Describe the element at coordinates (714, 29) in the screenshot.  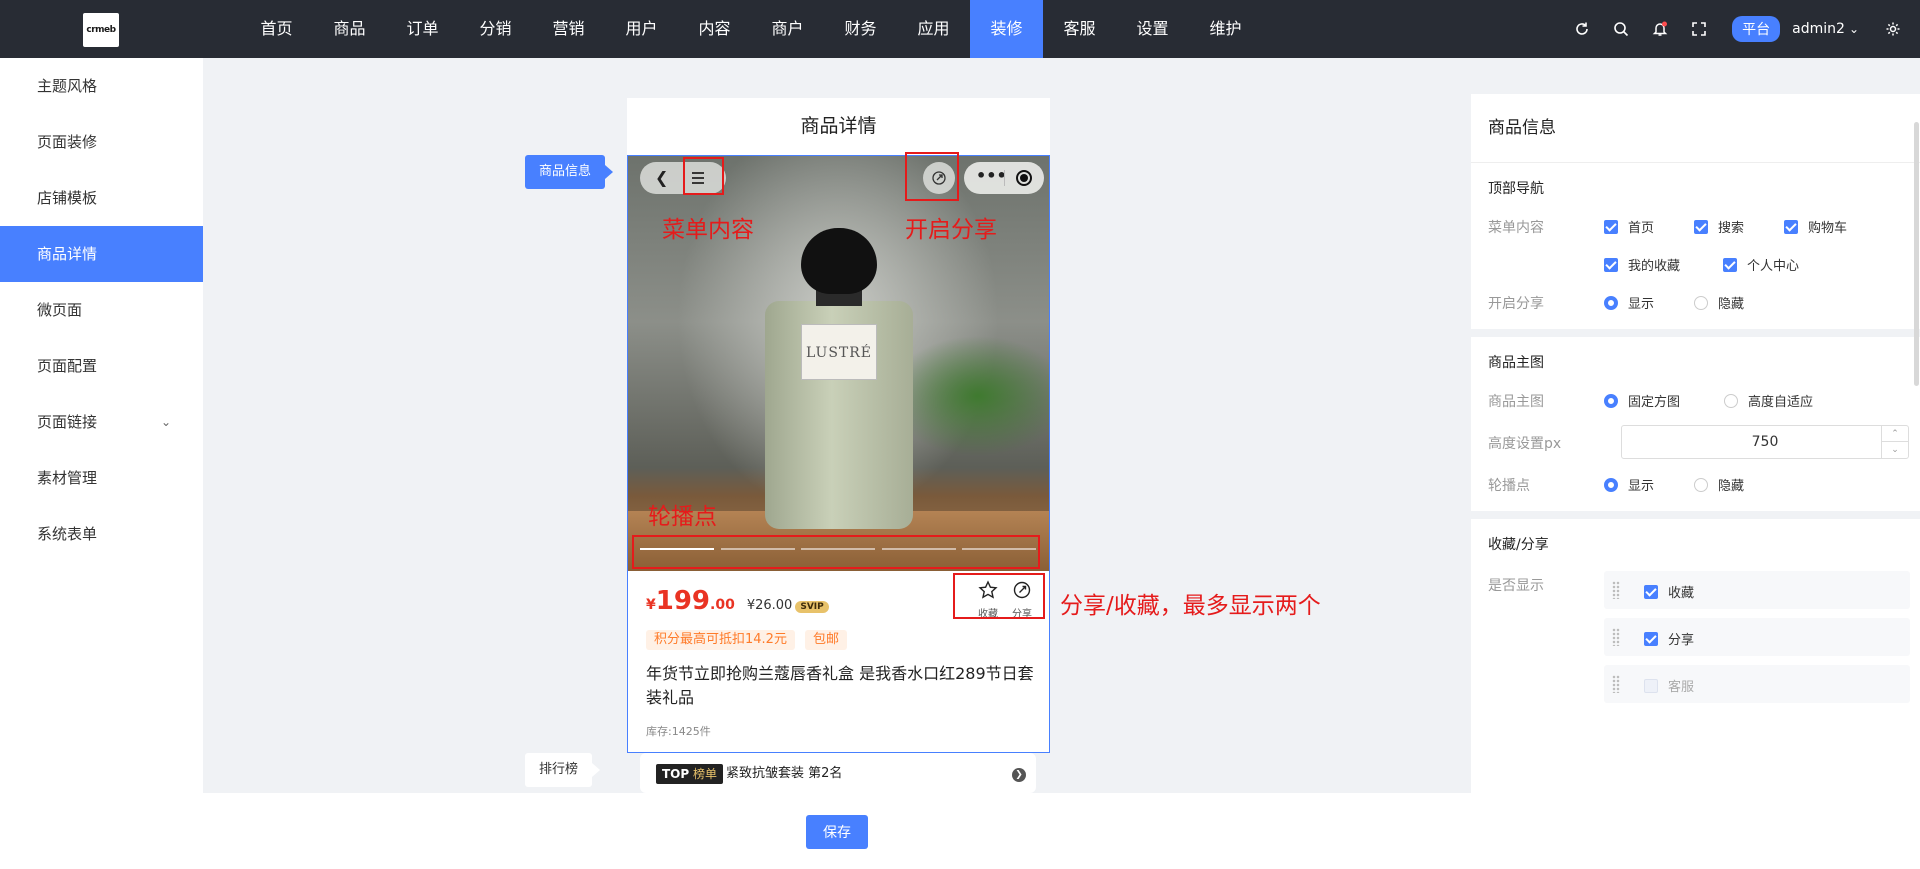
I see `nav-content: 内容` at that location.